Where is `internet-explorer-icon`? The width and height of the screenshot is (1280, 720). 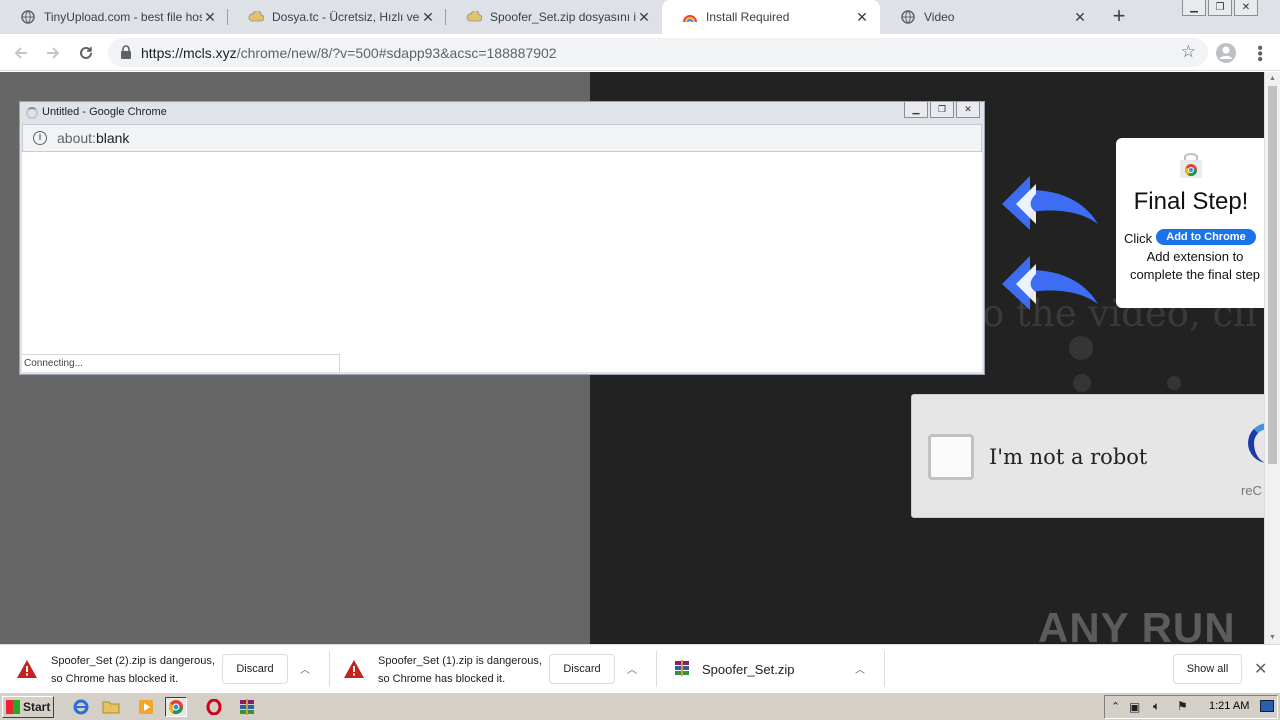
internet-explorer-icon is located at coordinates (81, 707).